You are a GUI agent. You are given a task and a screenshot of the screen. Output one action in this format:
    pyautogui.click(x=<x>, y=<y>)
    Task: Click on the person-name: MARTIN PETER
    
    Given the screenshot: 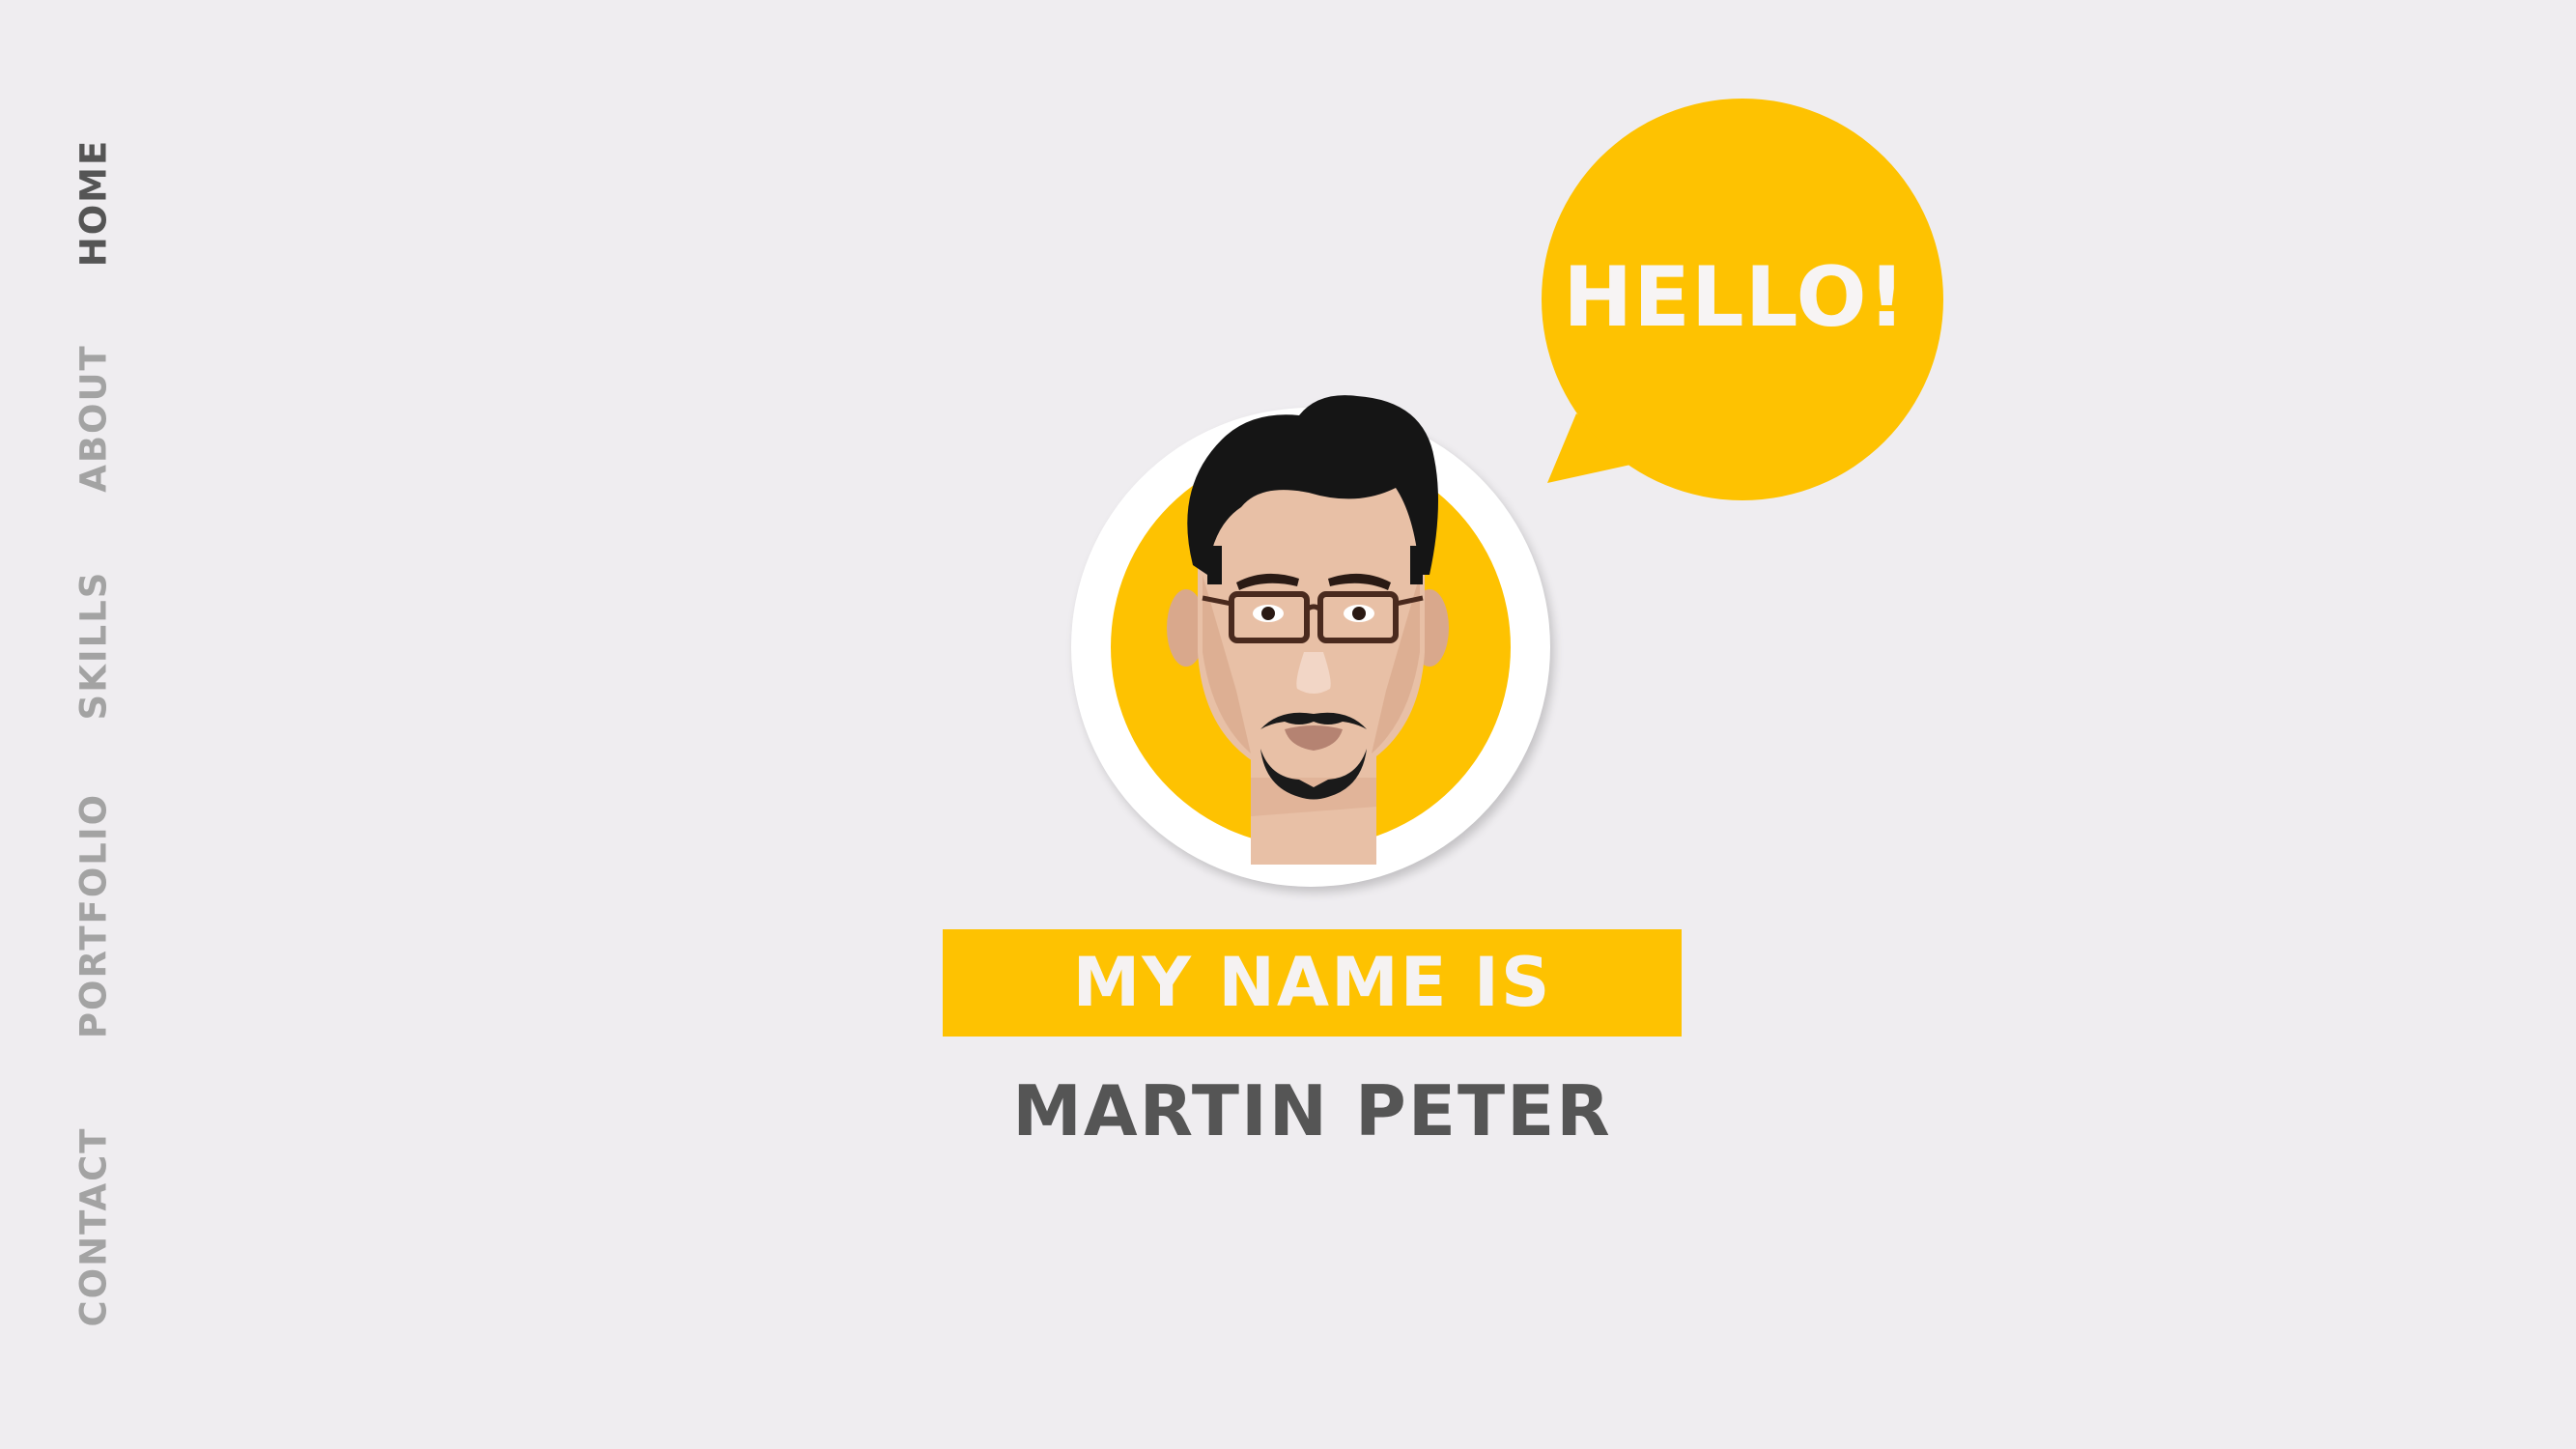 What is the action you would take?
    pyautogui.click(x=1312, y=1110)
    